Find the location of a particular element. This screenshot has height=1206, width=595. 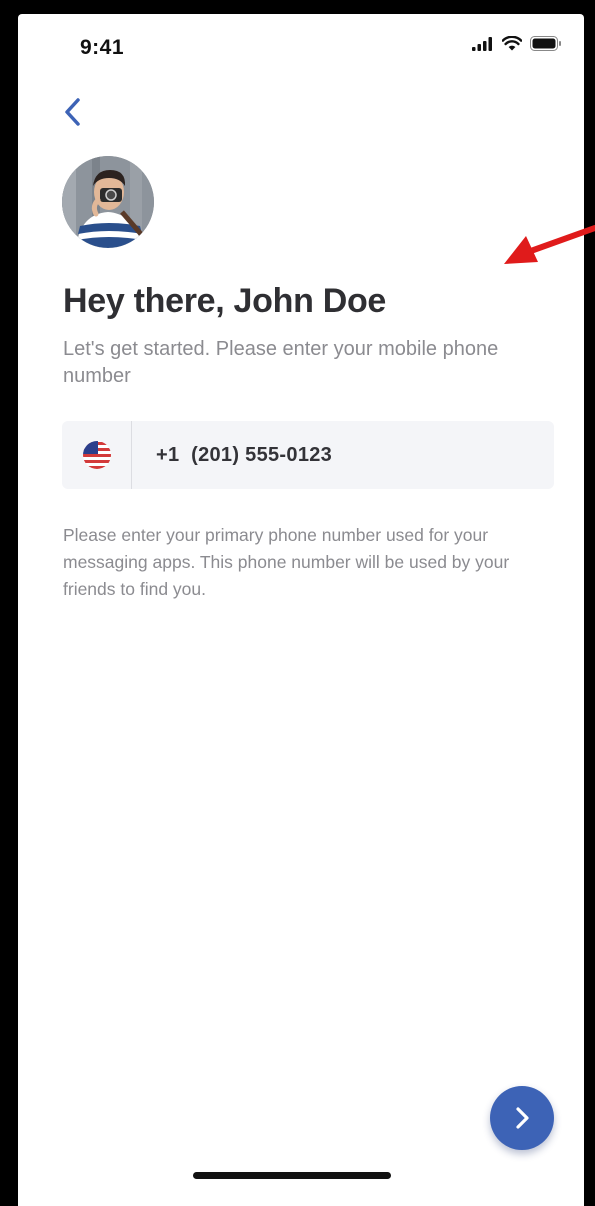

user-photo-avatar is located at coordinates (108, 202).